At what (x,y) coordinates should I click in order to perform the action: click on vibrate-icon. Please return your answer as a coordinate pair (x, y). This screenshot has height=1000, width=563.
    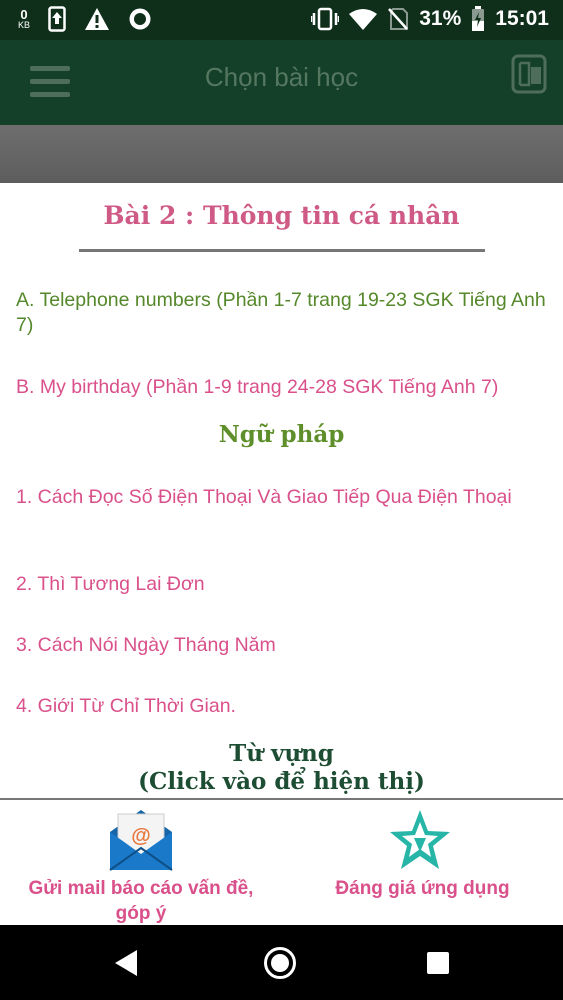
    Looking at the image, I should click on (325, 19).